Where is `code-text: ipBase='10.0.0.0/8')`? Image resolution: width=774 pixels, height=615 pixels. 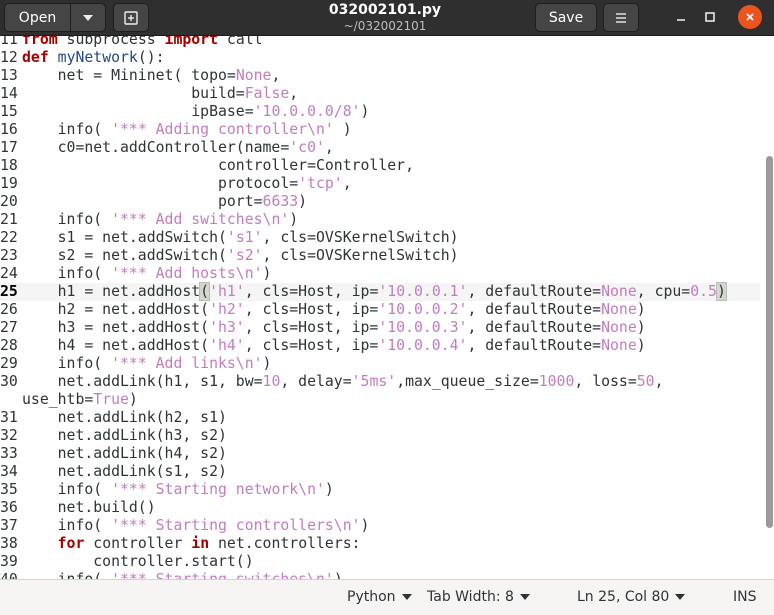 code-text: ipBase='10.0.0.0/8') is located at coordinates (195, 112).